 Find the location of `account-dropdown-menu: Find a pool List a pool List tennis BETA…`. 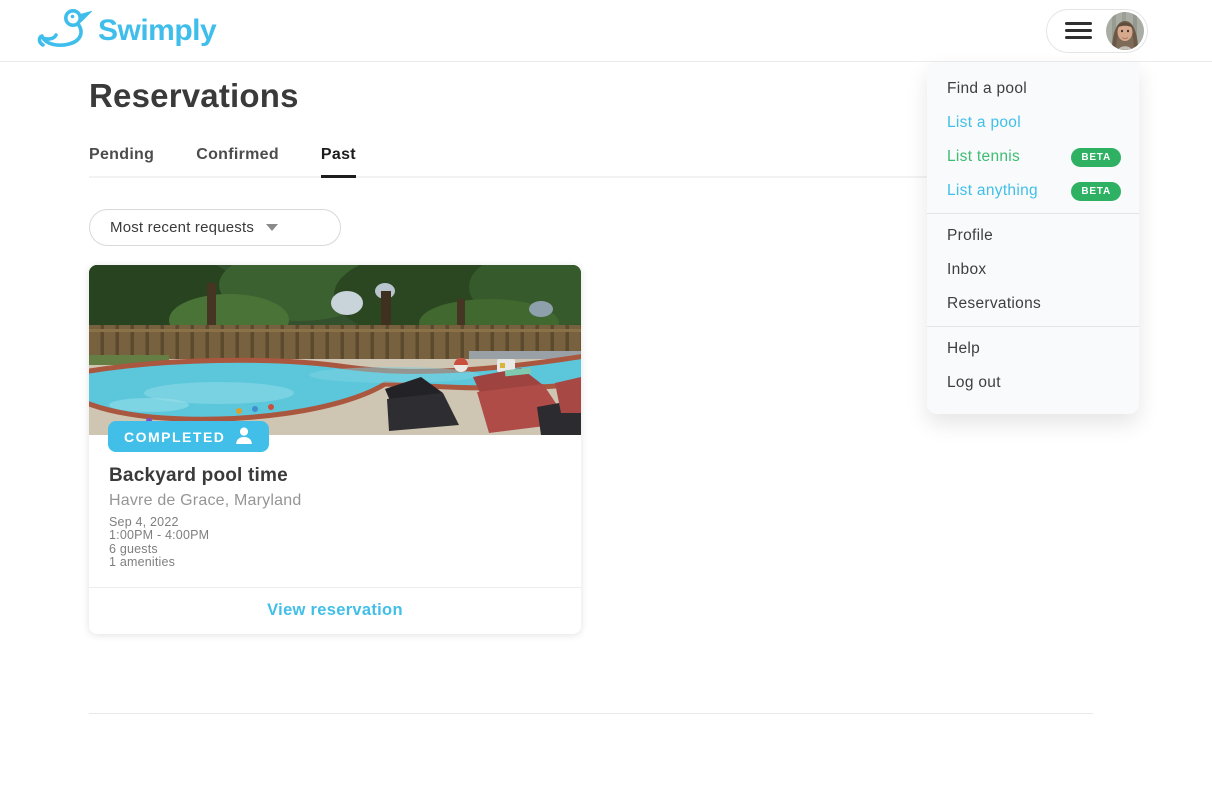

account-dropdown-menu: Find a pool List a pool List tennis BETA… is located at coordinates (1033, 238).